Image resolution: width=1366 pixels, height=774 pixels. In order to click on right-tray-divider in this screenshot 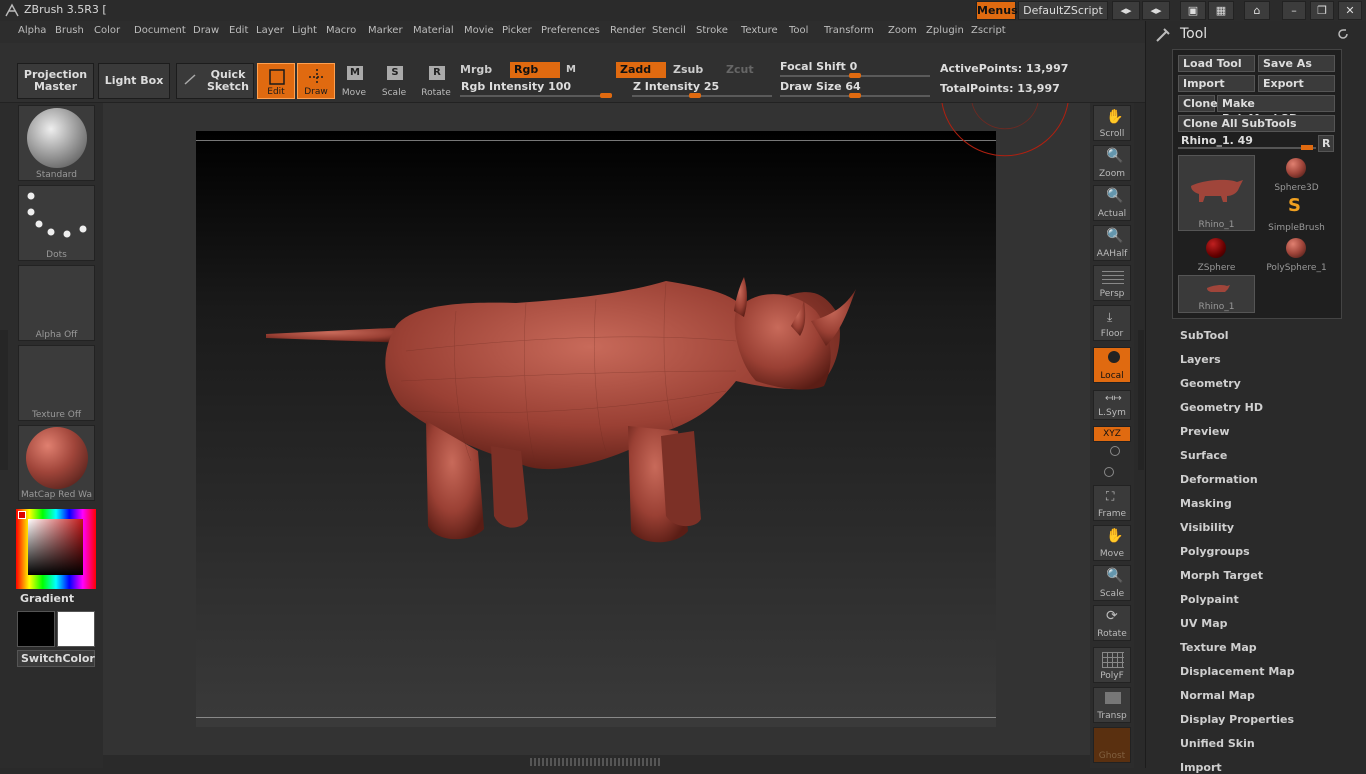, I will do `click(1141, 400)`.